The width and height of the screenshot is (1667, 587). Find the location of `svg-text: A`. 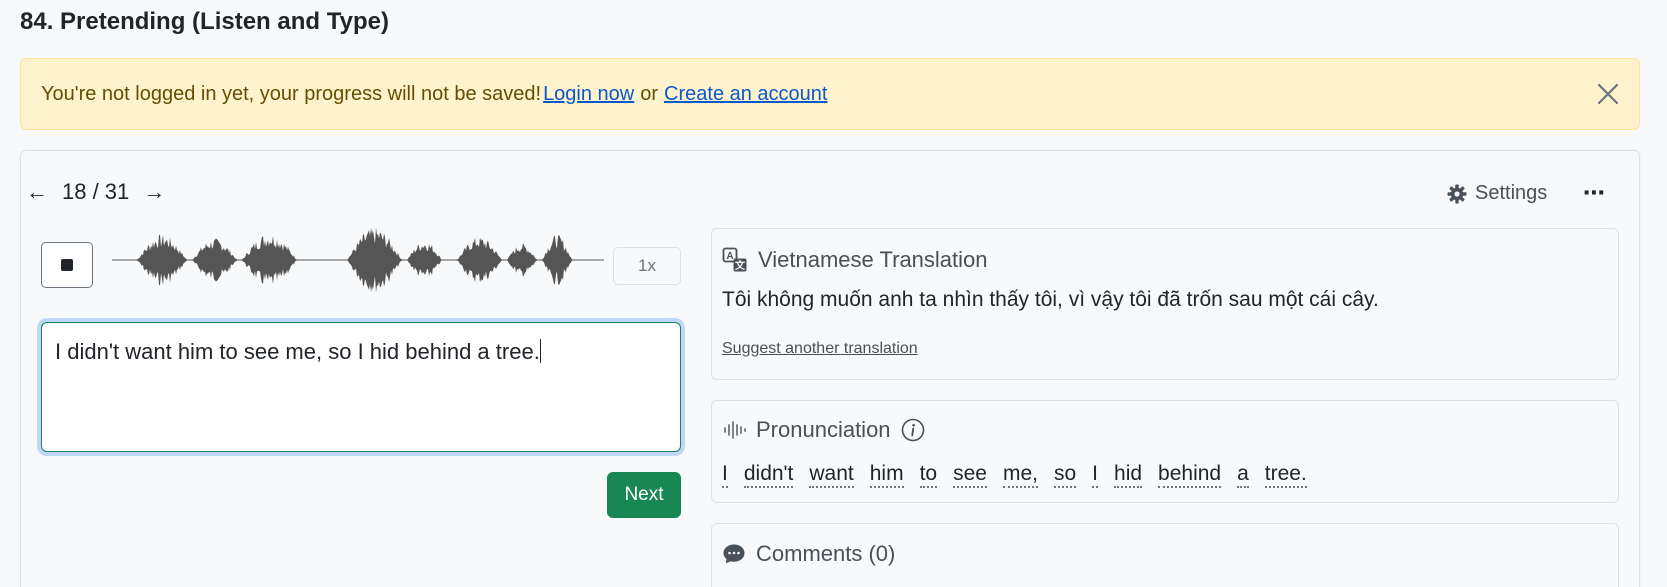

svg-text: A is located at coordinates (729, 256).